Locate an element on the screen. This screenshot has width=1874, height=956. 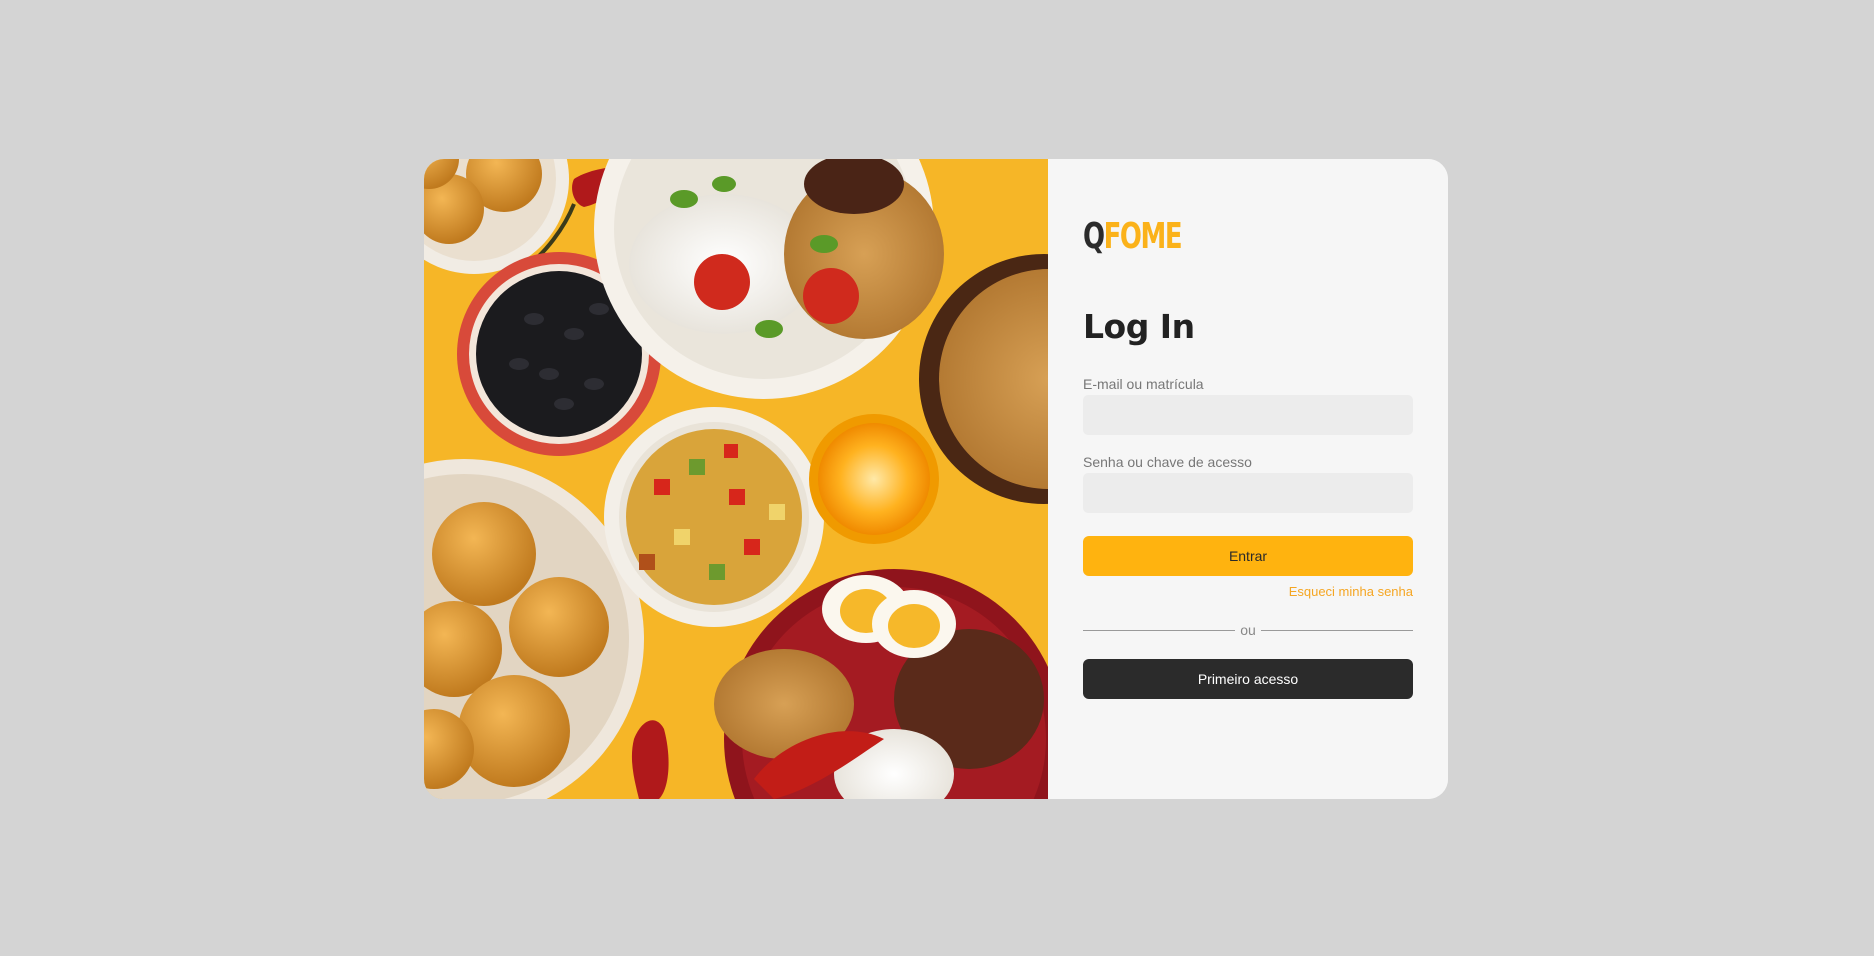
qfome-logo: QFOME is located at coordinates (1133, 236).